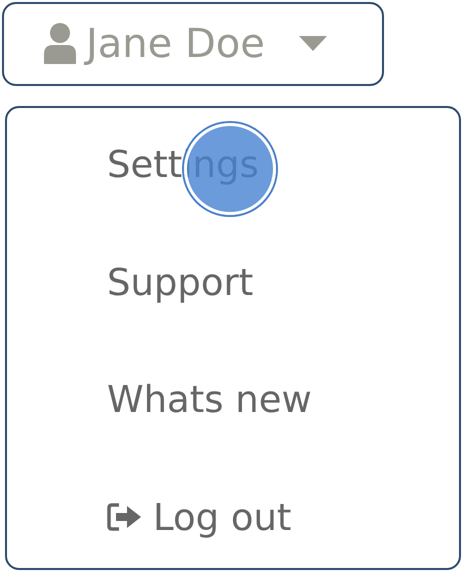 This screenshot has height=575, width=463. I want to click on user-icon, so click(60, 44).